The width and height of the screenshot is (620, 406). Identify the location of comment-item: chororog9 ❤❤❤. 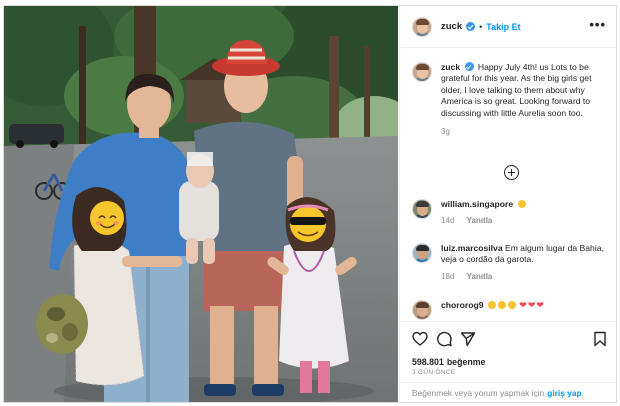
(512, 310).